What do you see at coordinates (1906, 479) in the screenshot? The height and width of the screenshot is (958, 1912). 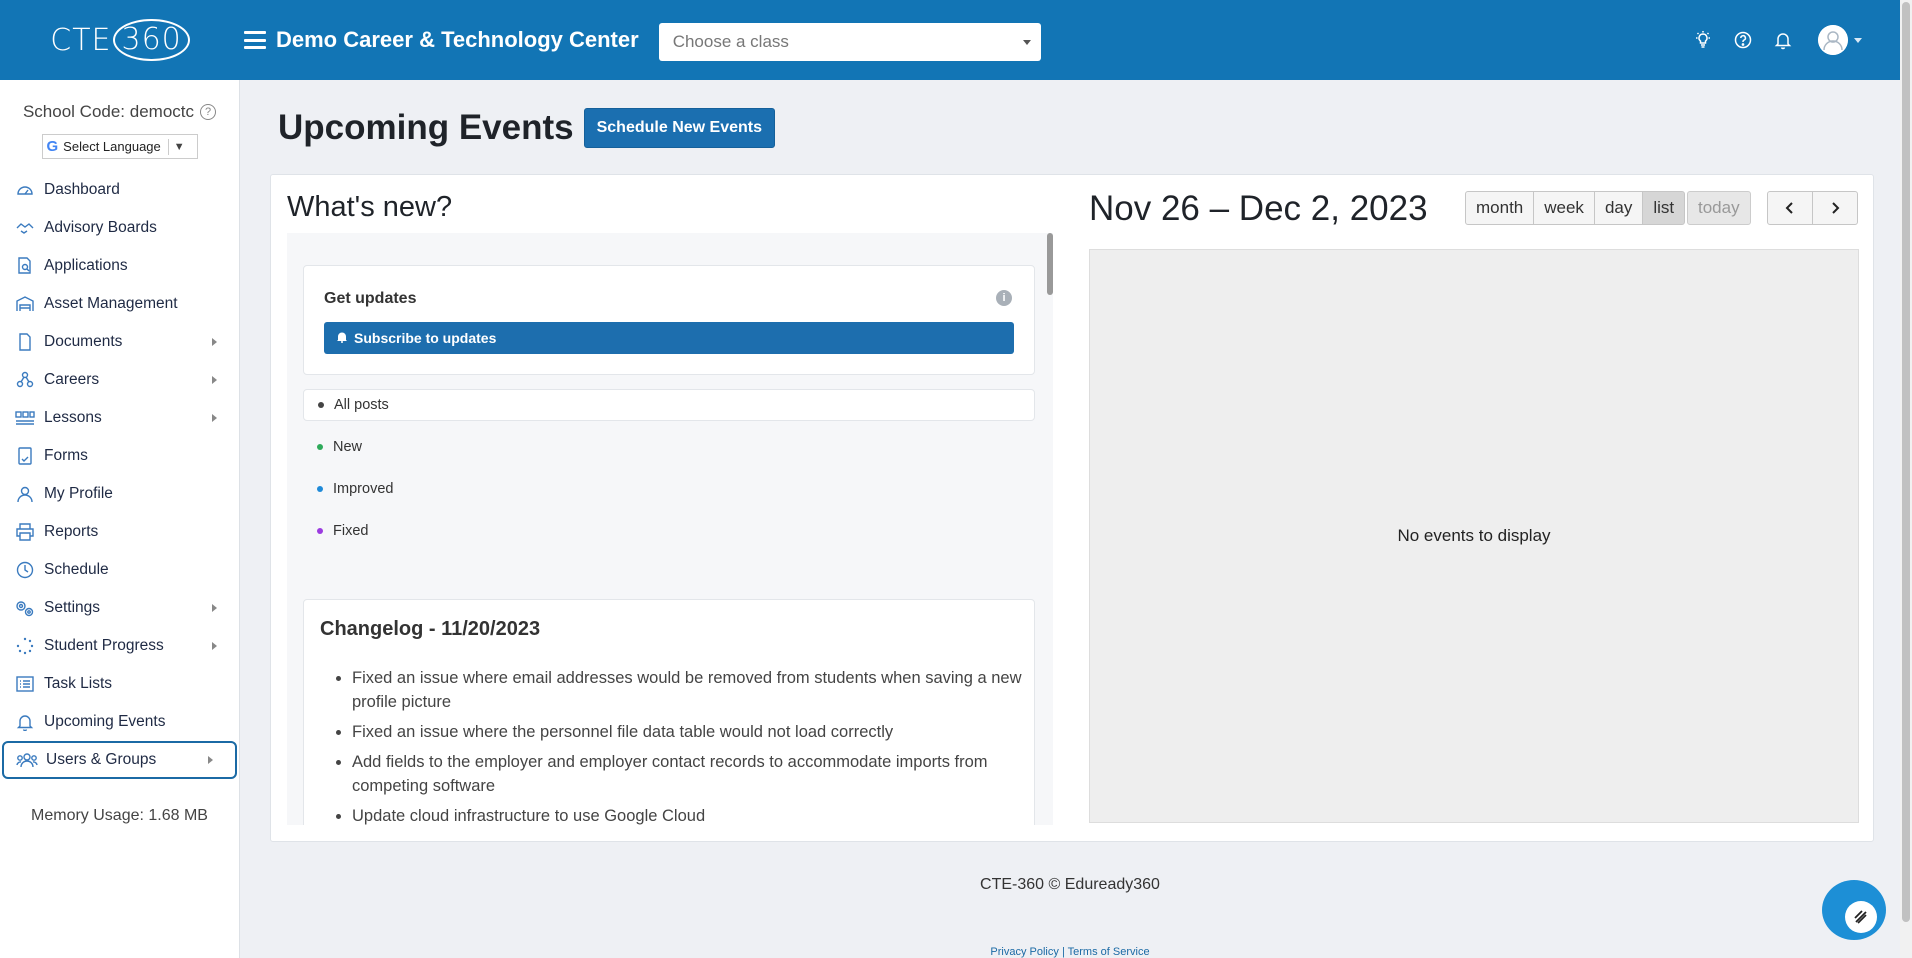 I see `page-scrollbar` at bounding box center [1906, 479].